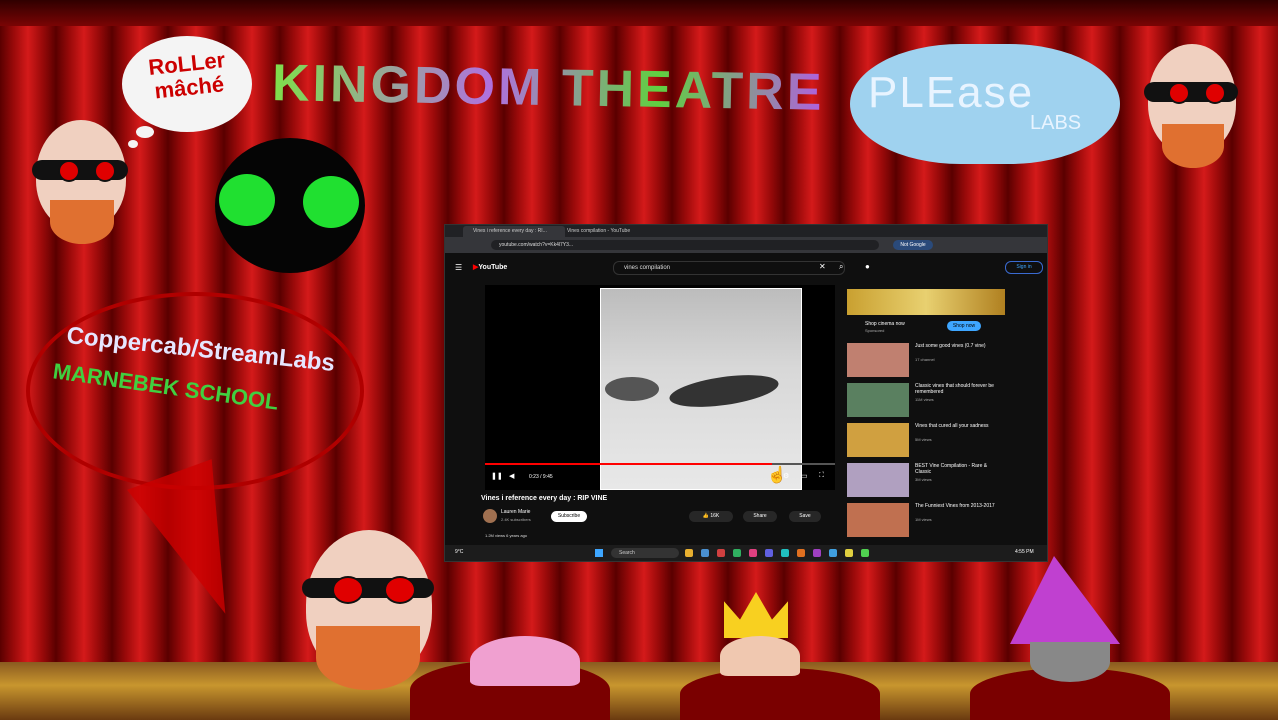 The height and width of the screenshot is (720, 1278). What do you see at coordinates (821, 476) in the screenshot?
I see `fullscreen-icon: ⛶` at bounding box center [821, 476].